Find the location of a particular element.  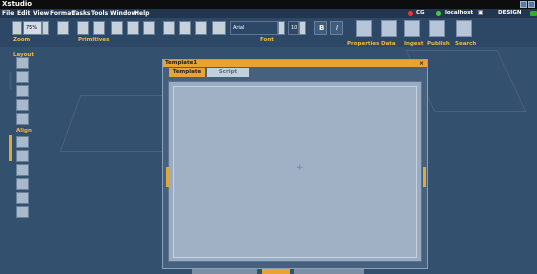

primitive-list-icon is located at coordinates (99, 28).